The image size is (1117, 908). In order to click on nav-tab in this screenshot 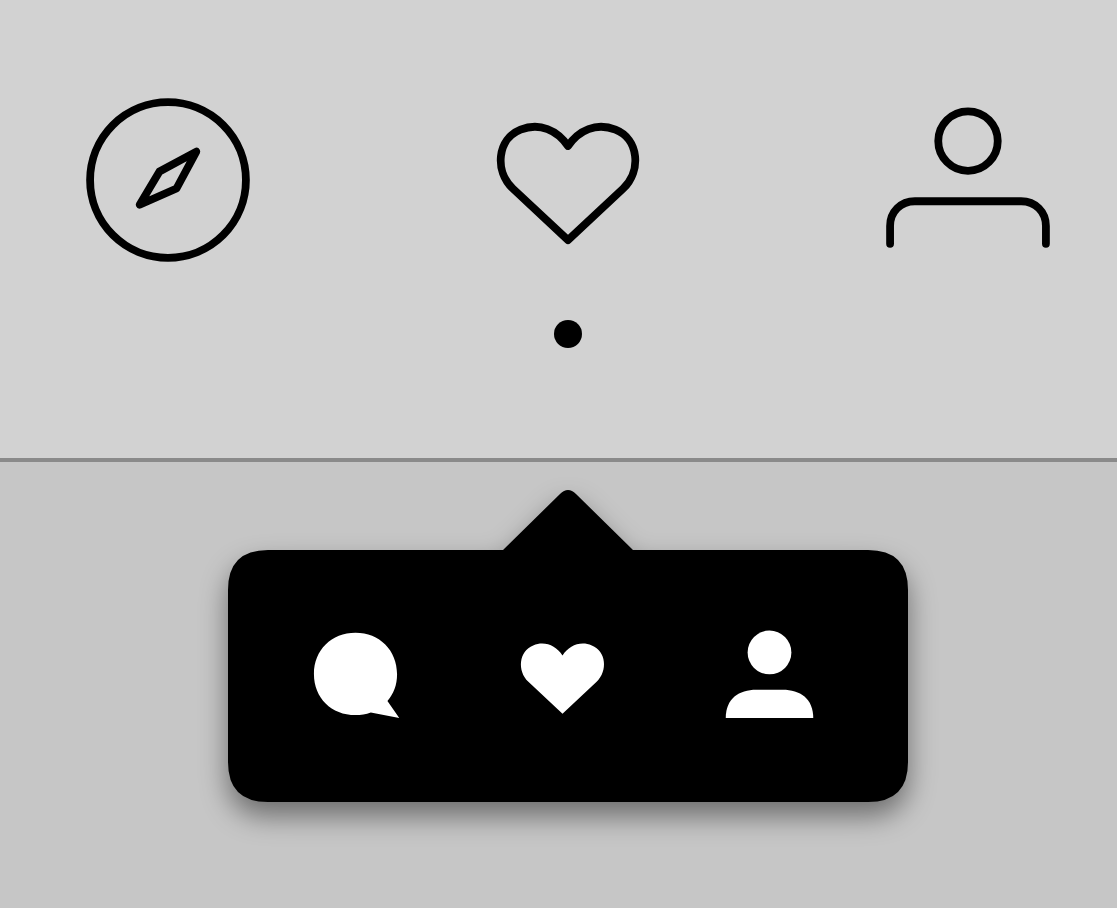, I will do `click(168, 180)`.